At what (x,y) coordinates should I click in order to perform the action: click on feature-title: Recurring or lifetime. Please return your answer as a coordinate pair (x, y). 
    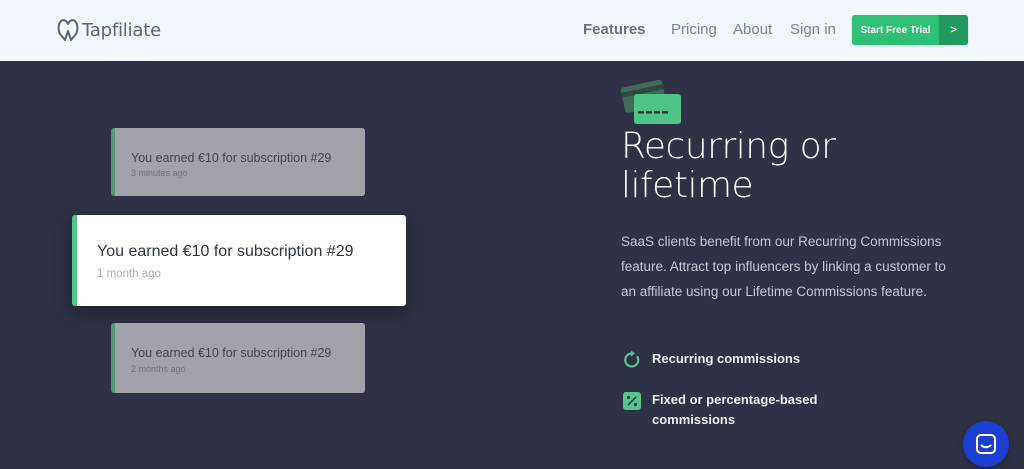
    Looking at the image, I should click on (786, 166).